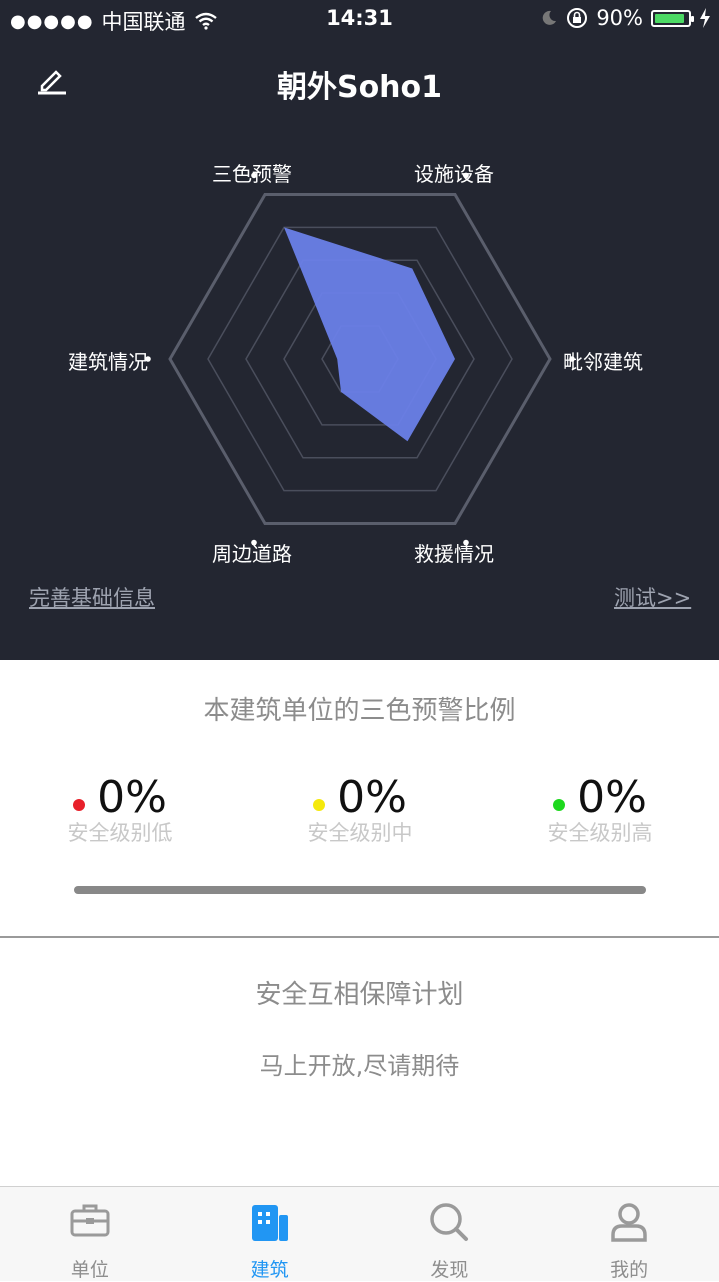  Describe the element at coordinates (603, 362) in the screenshot. I see `radar-label-adjacent-buildings: 毗邻建筑` at that location.